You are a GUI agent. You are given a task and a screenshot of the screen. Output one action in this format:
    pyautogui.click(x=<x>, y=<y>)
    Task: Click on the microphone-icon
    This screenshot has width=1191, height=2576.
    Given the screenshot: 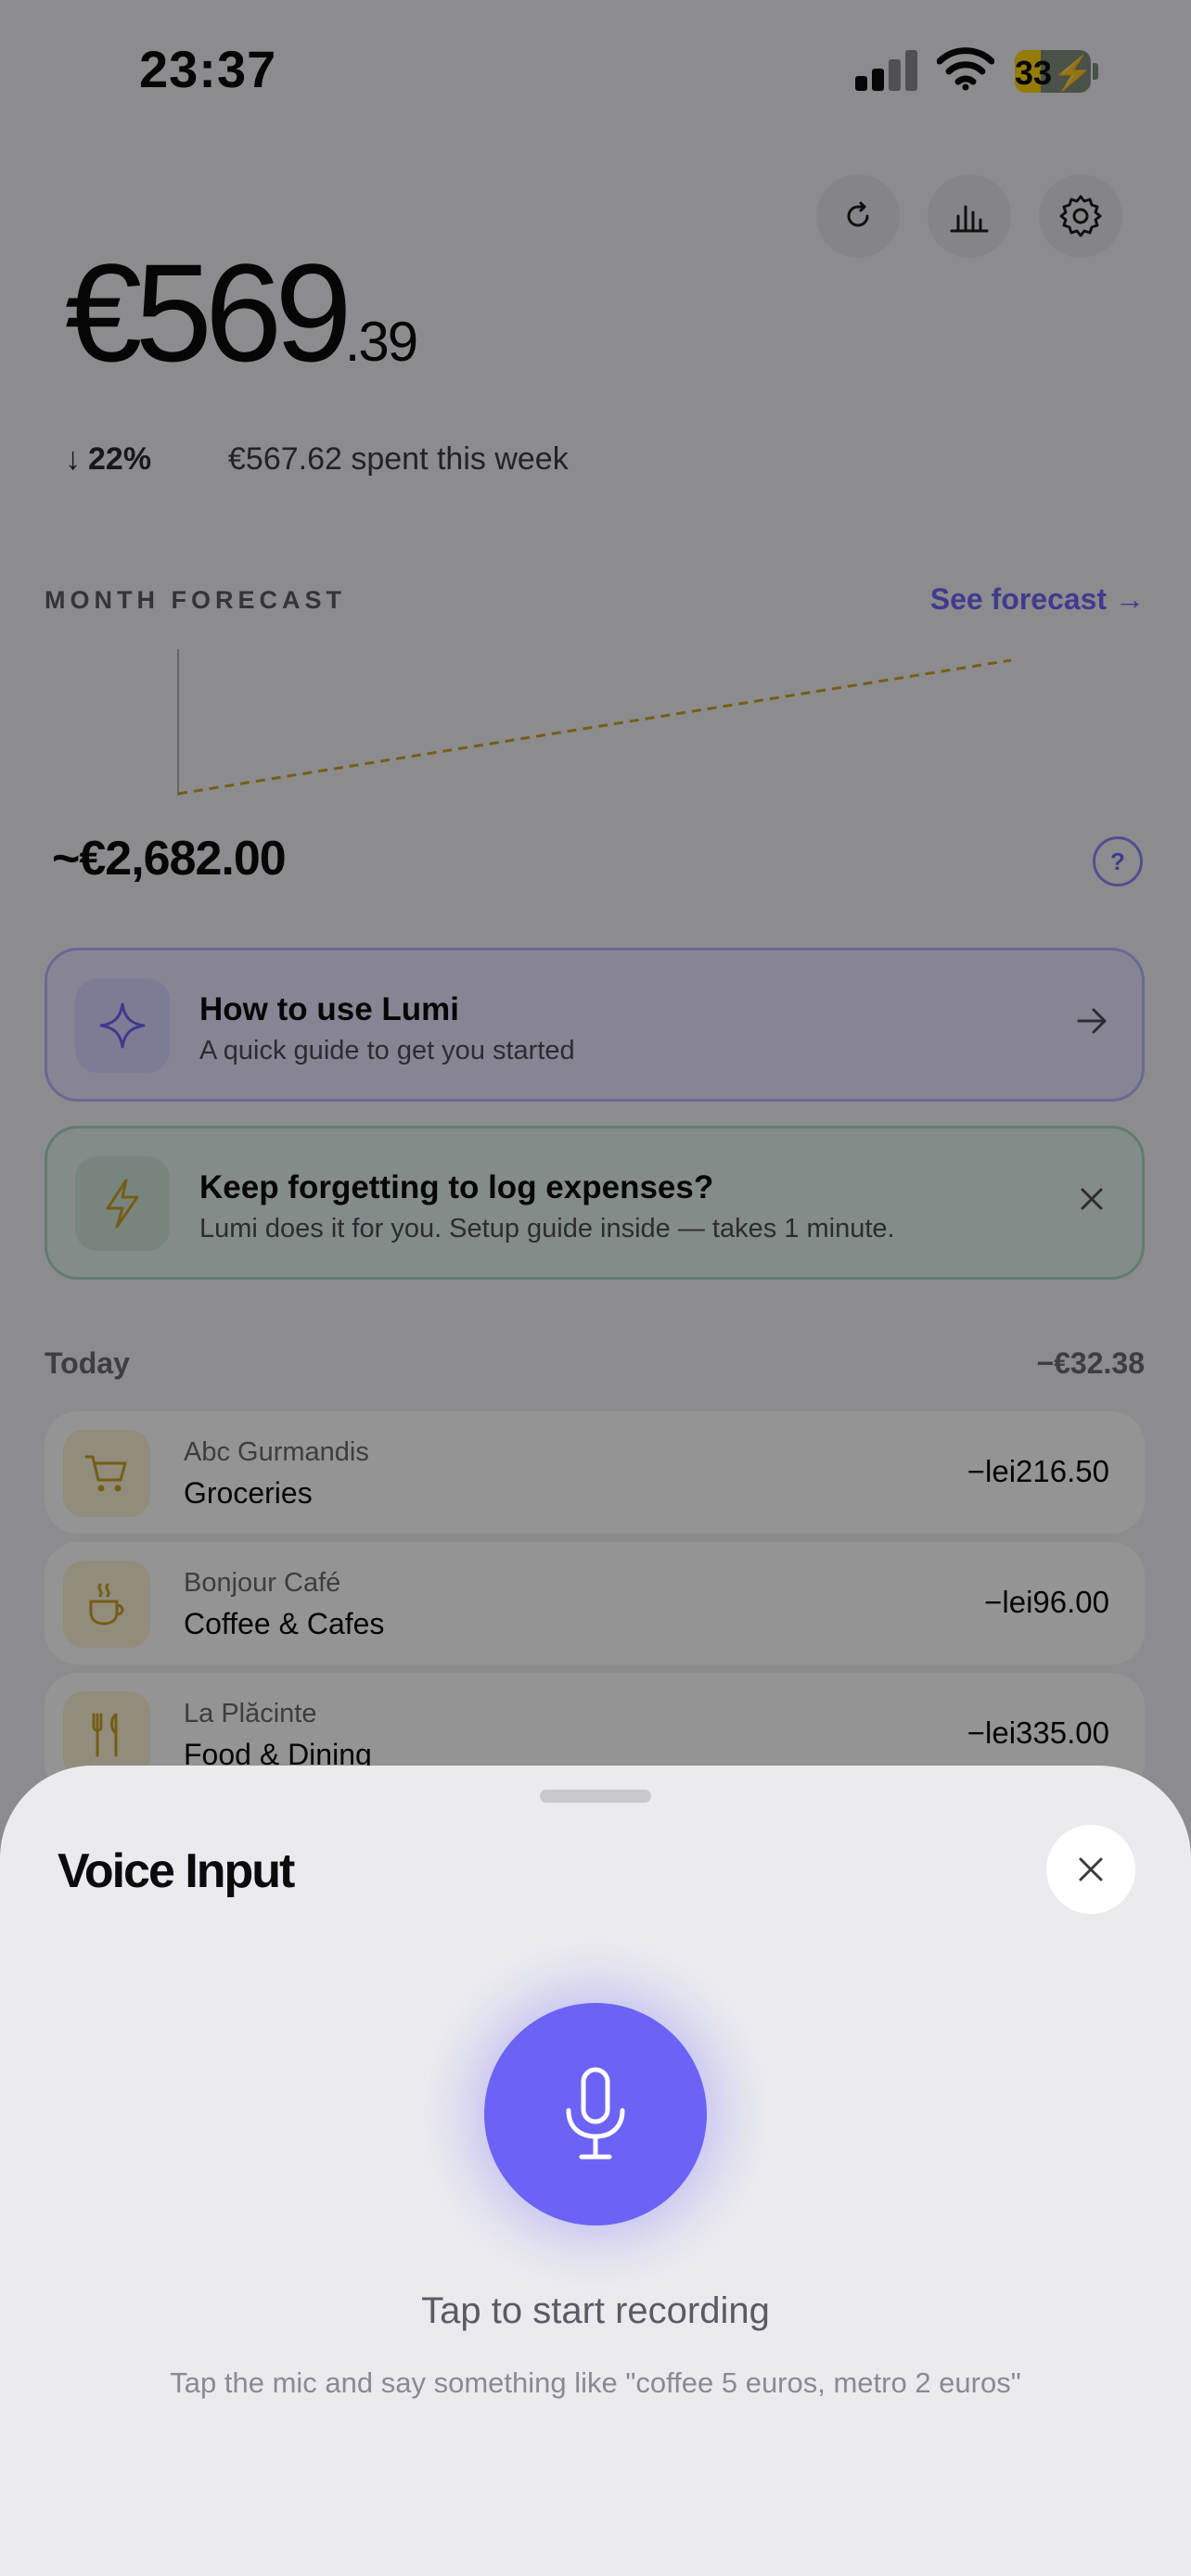 What is the action you would take?
    pyautogui.click(x=595, y=2113)
    